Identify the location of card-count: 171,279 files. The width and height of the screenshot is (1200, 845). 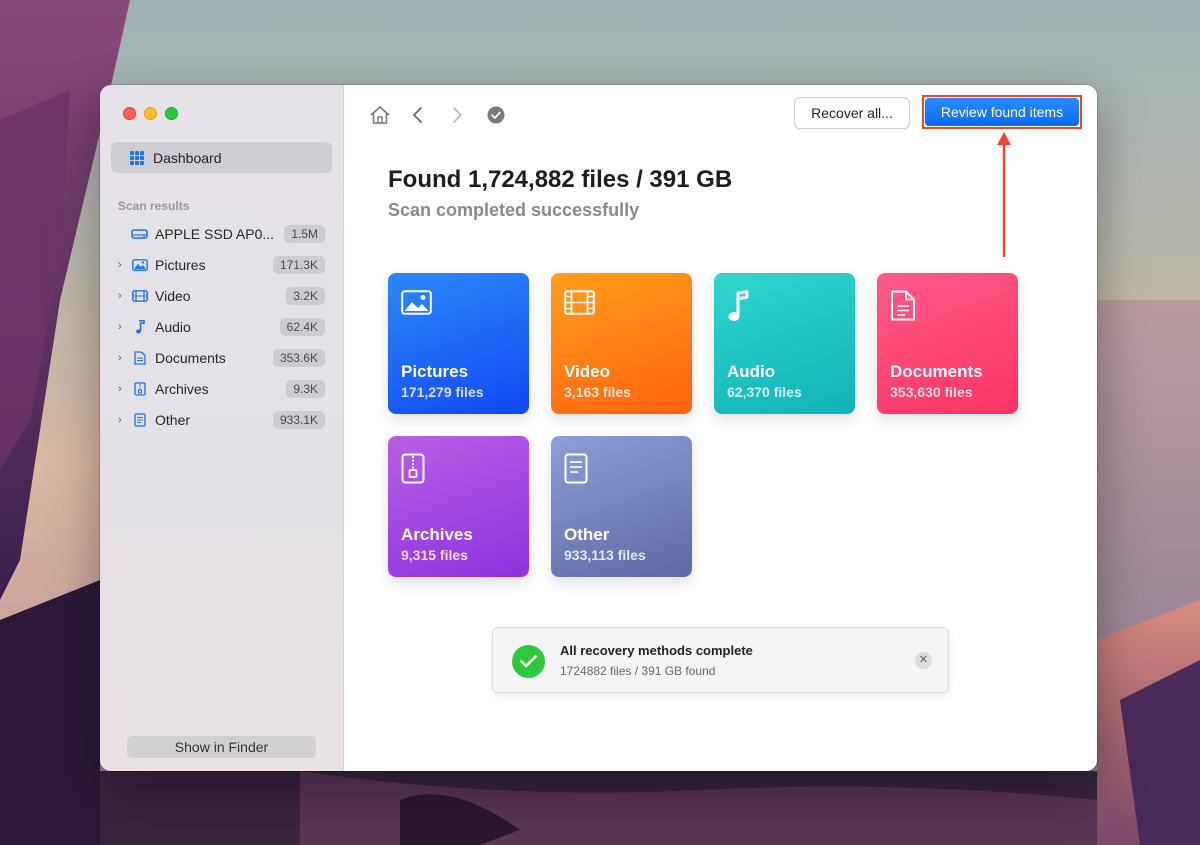
(442, 392).